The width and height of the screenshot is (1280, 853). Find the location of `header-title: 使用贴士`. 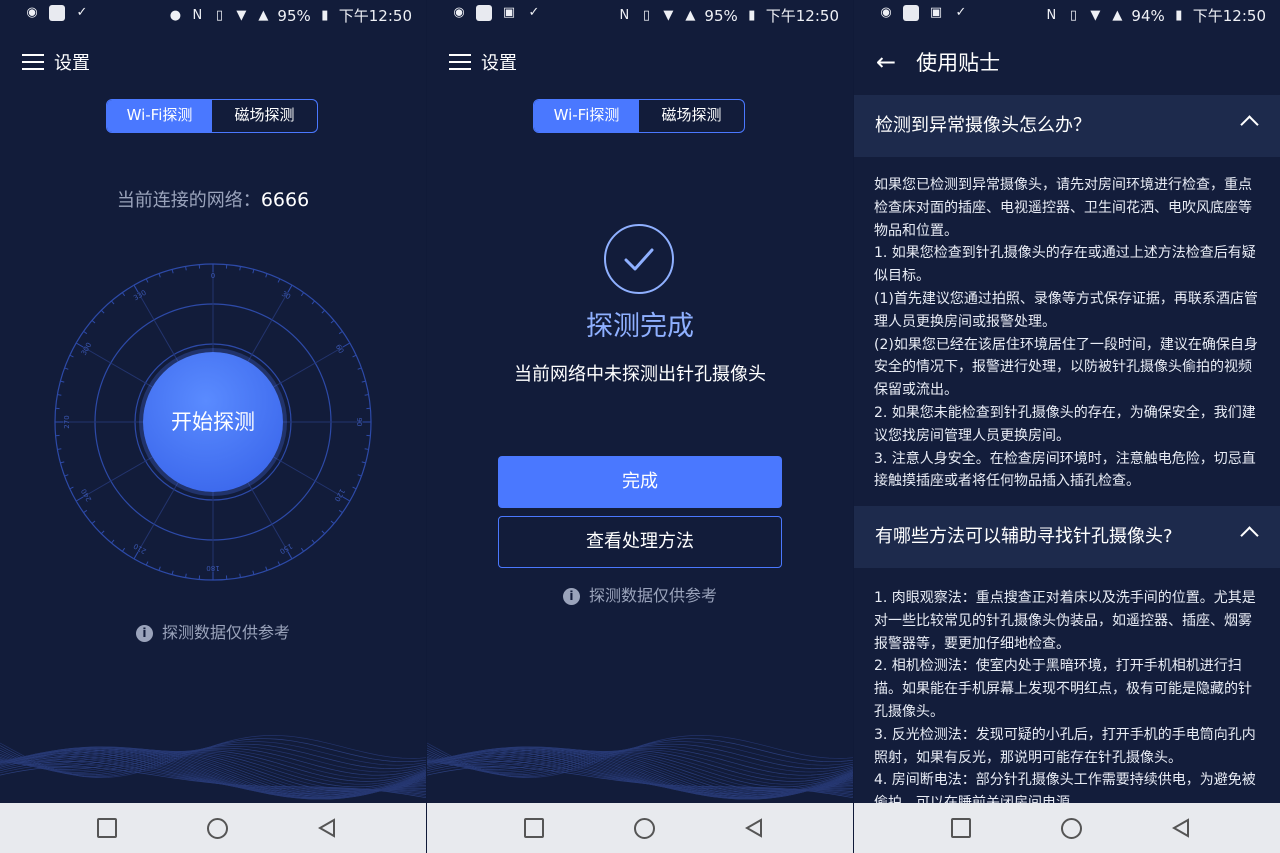

header-title: 使用贴士 is located at coordinates (958, 63).